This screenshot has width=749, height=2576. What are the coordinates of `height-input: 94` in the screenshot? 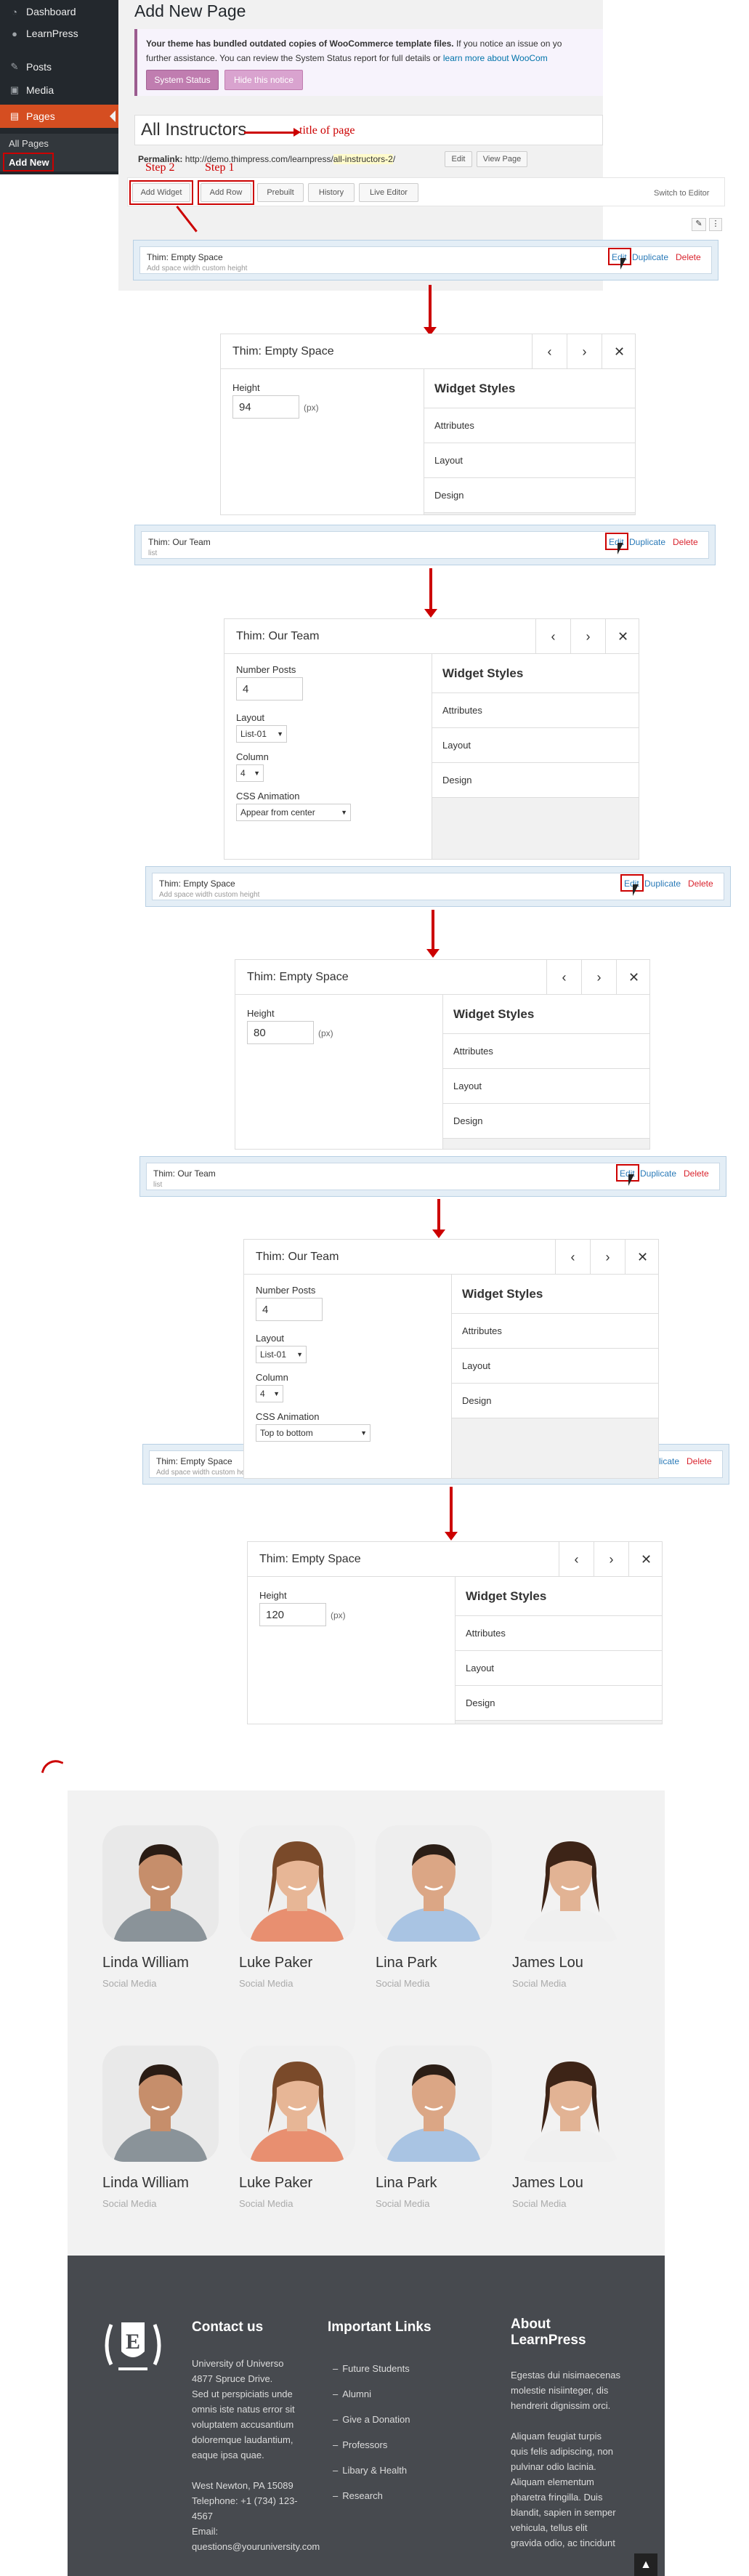 It's located at (266, 407).